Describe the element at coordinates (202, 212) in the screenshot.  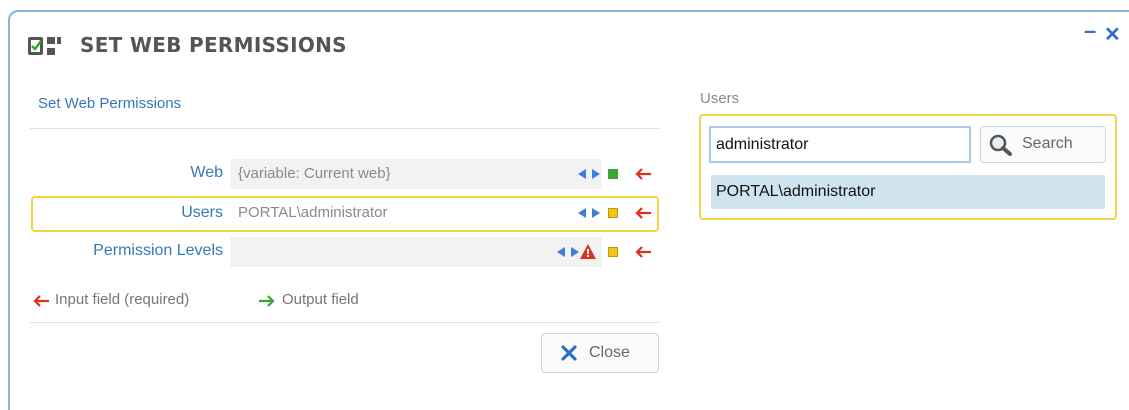
I see `field-label-users: Users` at that location.